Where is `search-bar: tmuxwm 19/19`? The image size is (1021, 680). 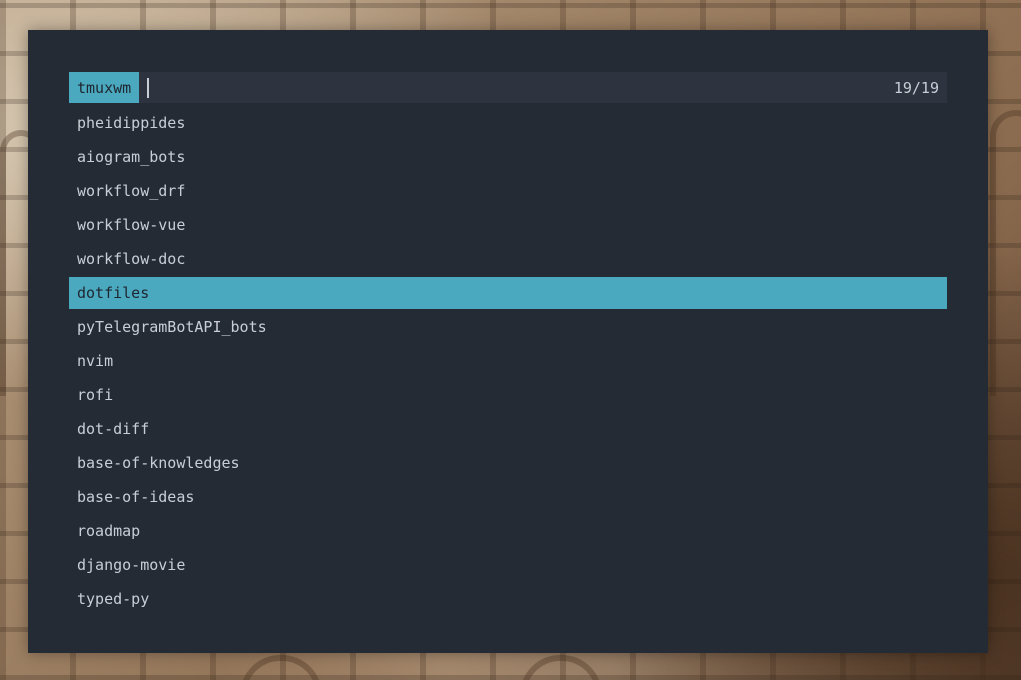 search-bar: tmuxwm 19/19 is located at coordinates (508, 87).